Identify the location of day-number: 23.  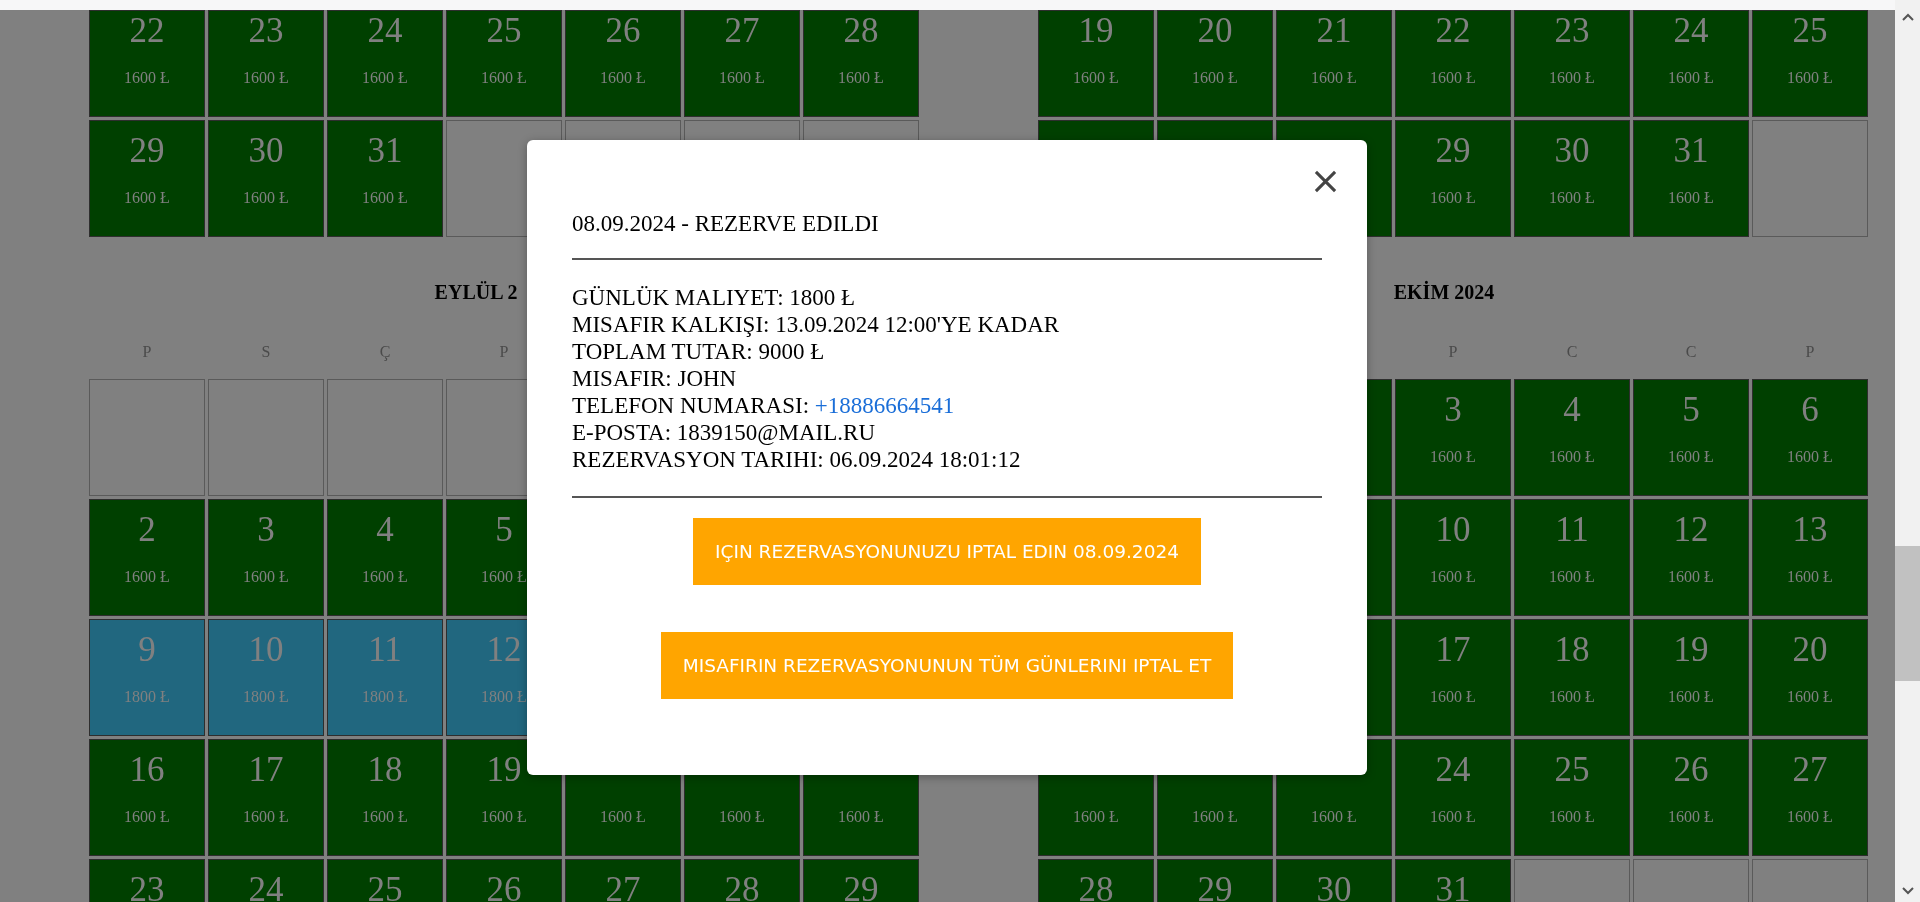
(266, 31).